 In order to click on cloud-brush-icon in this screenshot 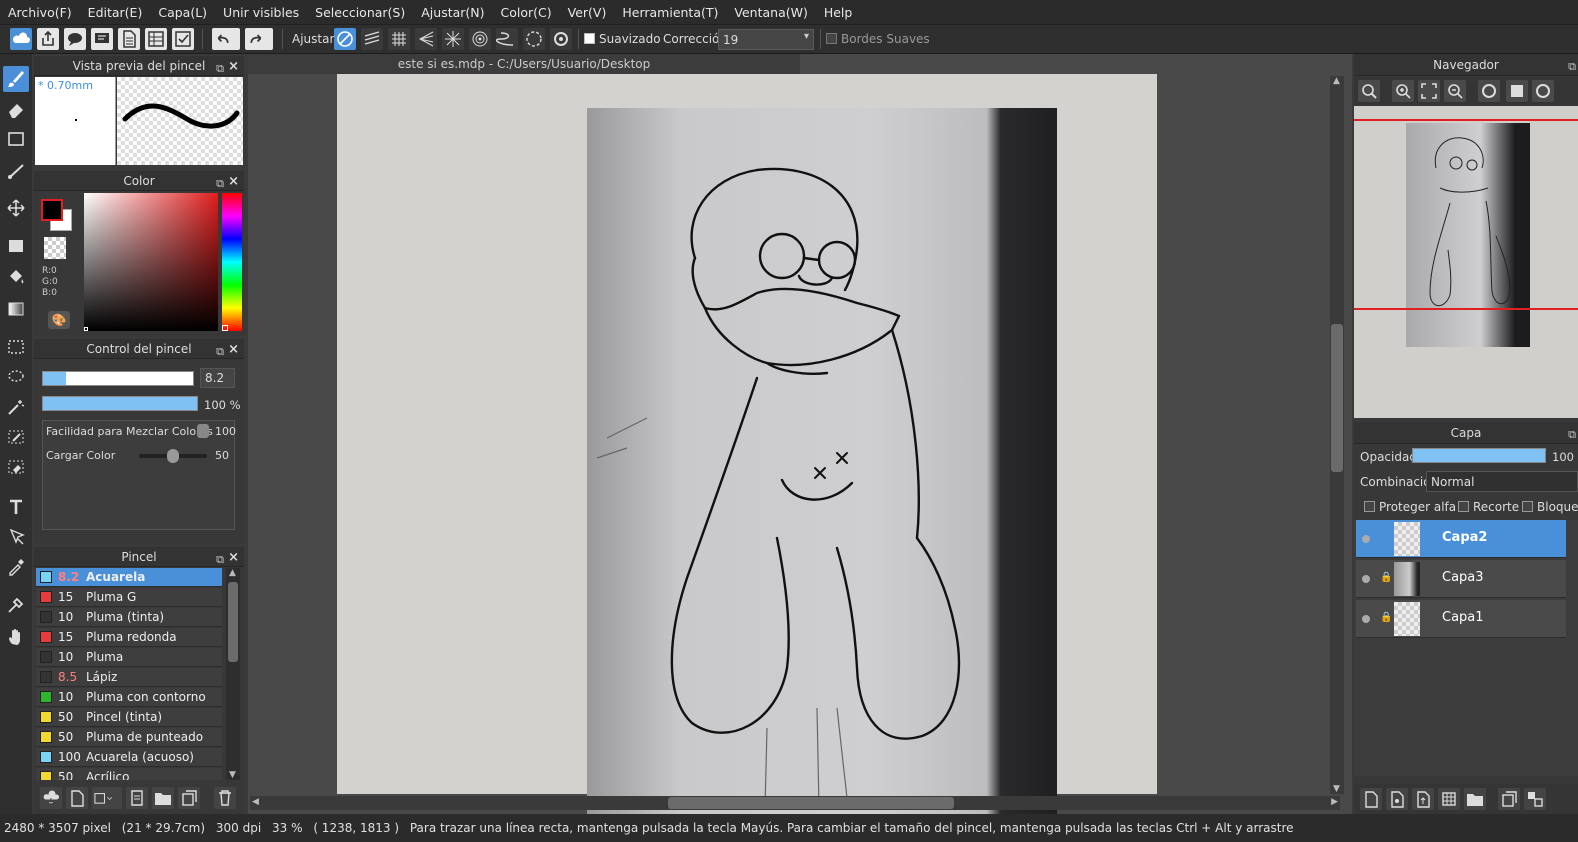, I will do `click(51, 798)`.